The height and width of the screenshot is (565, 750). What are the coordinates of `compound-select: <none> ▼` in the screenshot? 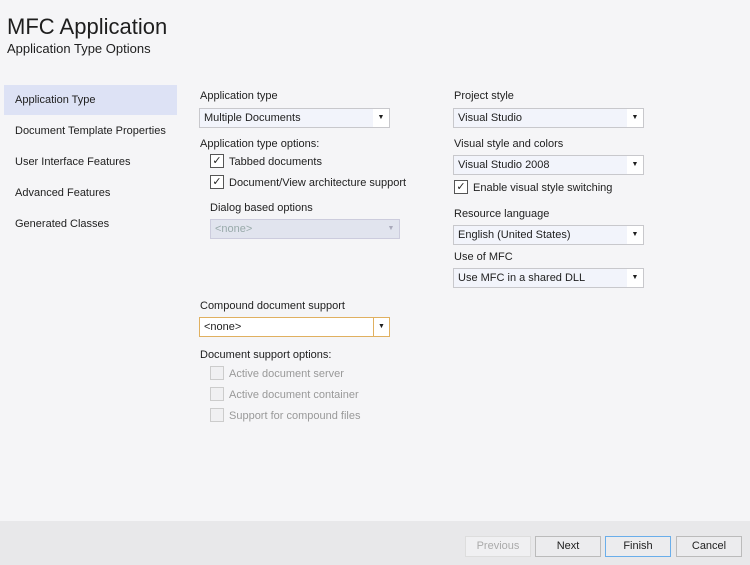 It's located at (294, 327).